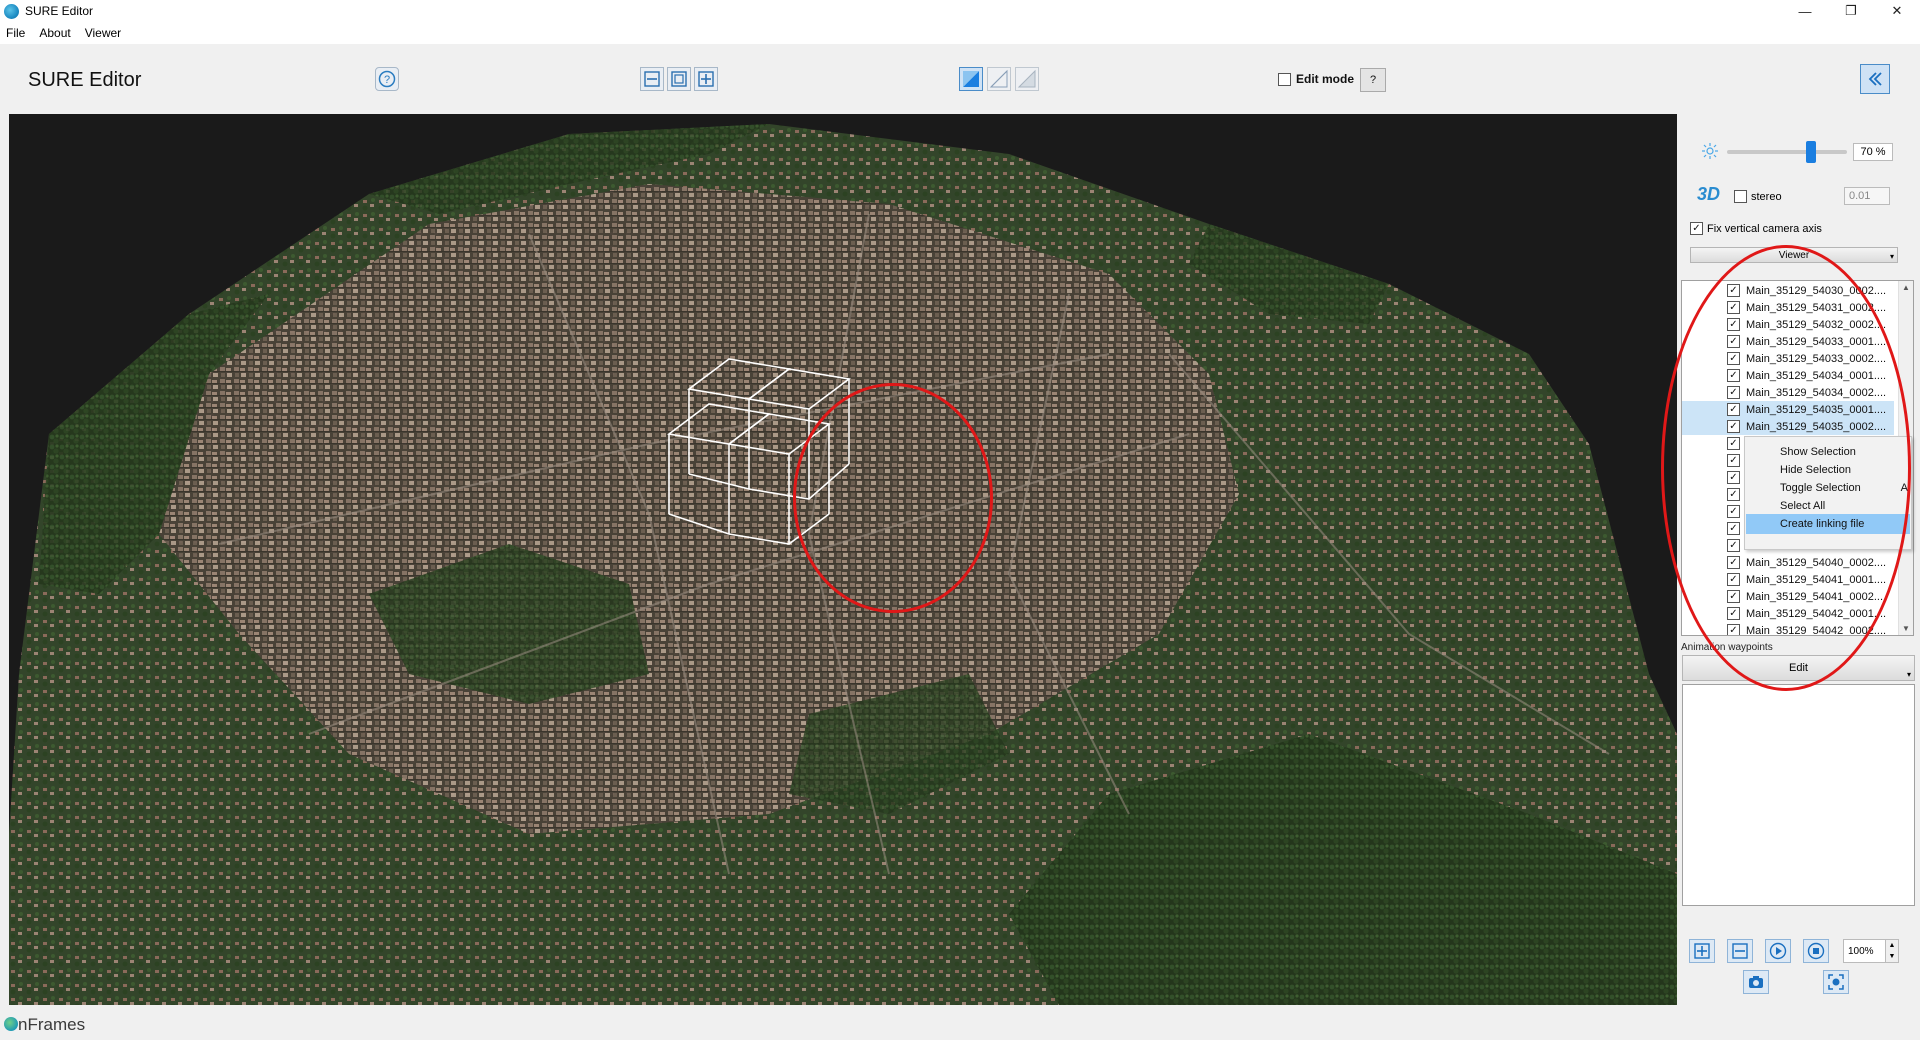  Describe the element at coordinates (706, 79) in the screenshot. I see `zoom-in-button` at that location.